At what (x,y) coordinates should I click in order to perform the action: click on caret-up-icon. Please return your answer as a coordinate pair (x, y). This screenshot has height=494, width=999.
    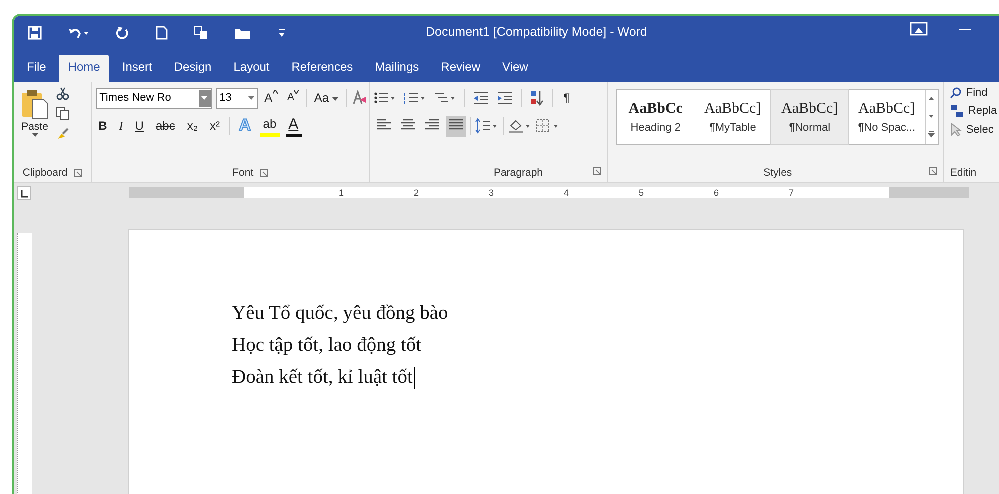
    Looking at the image, I should click on (275, 92).